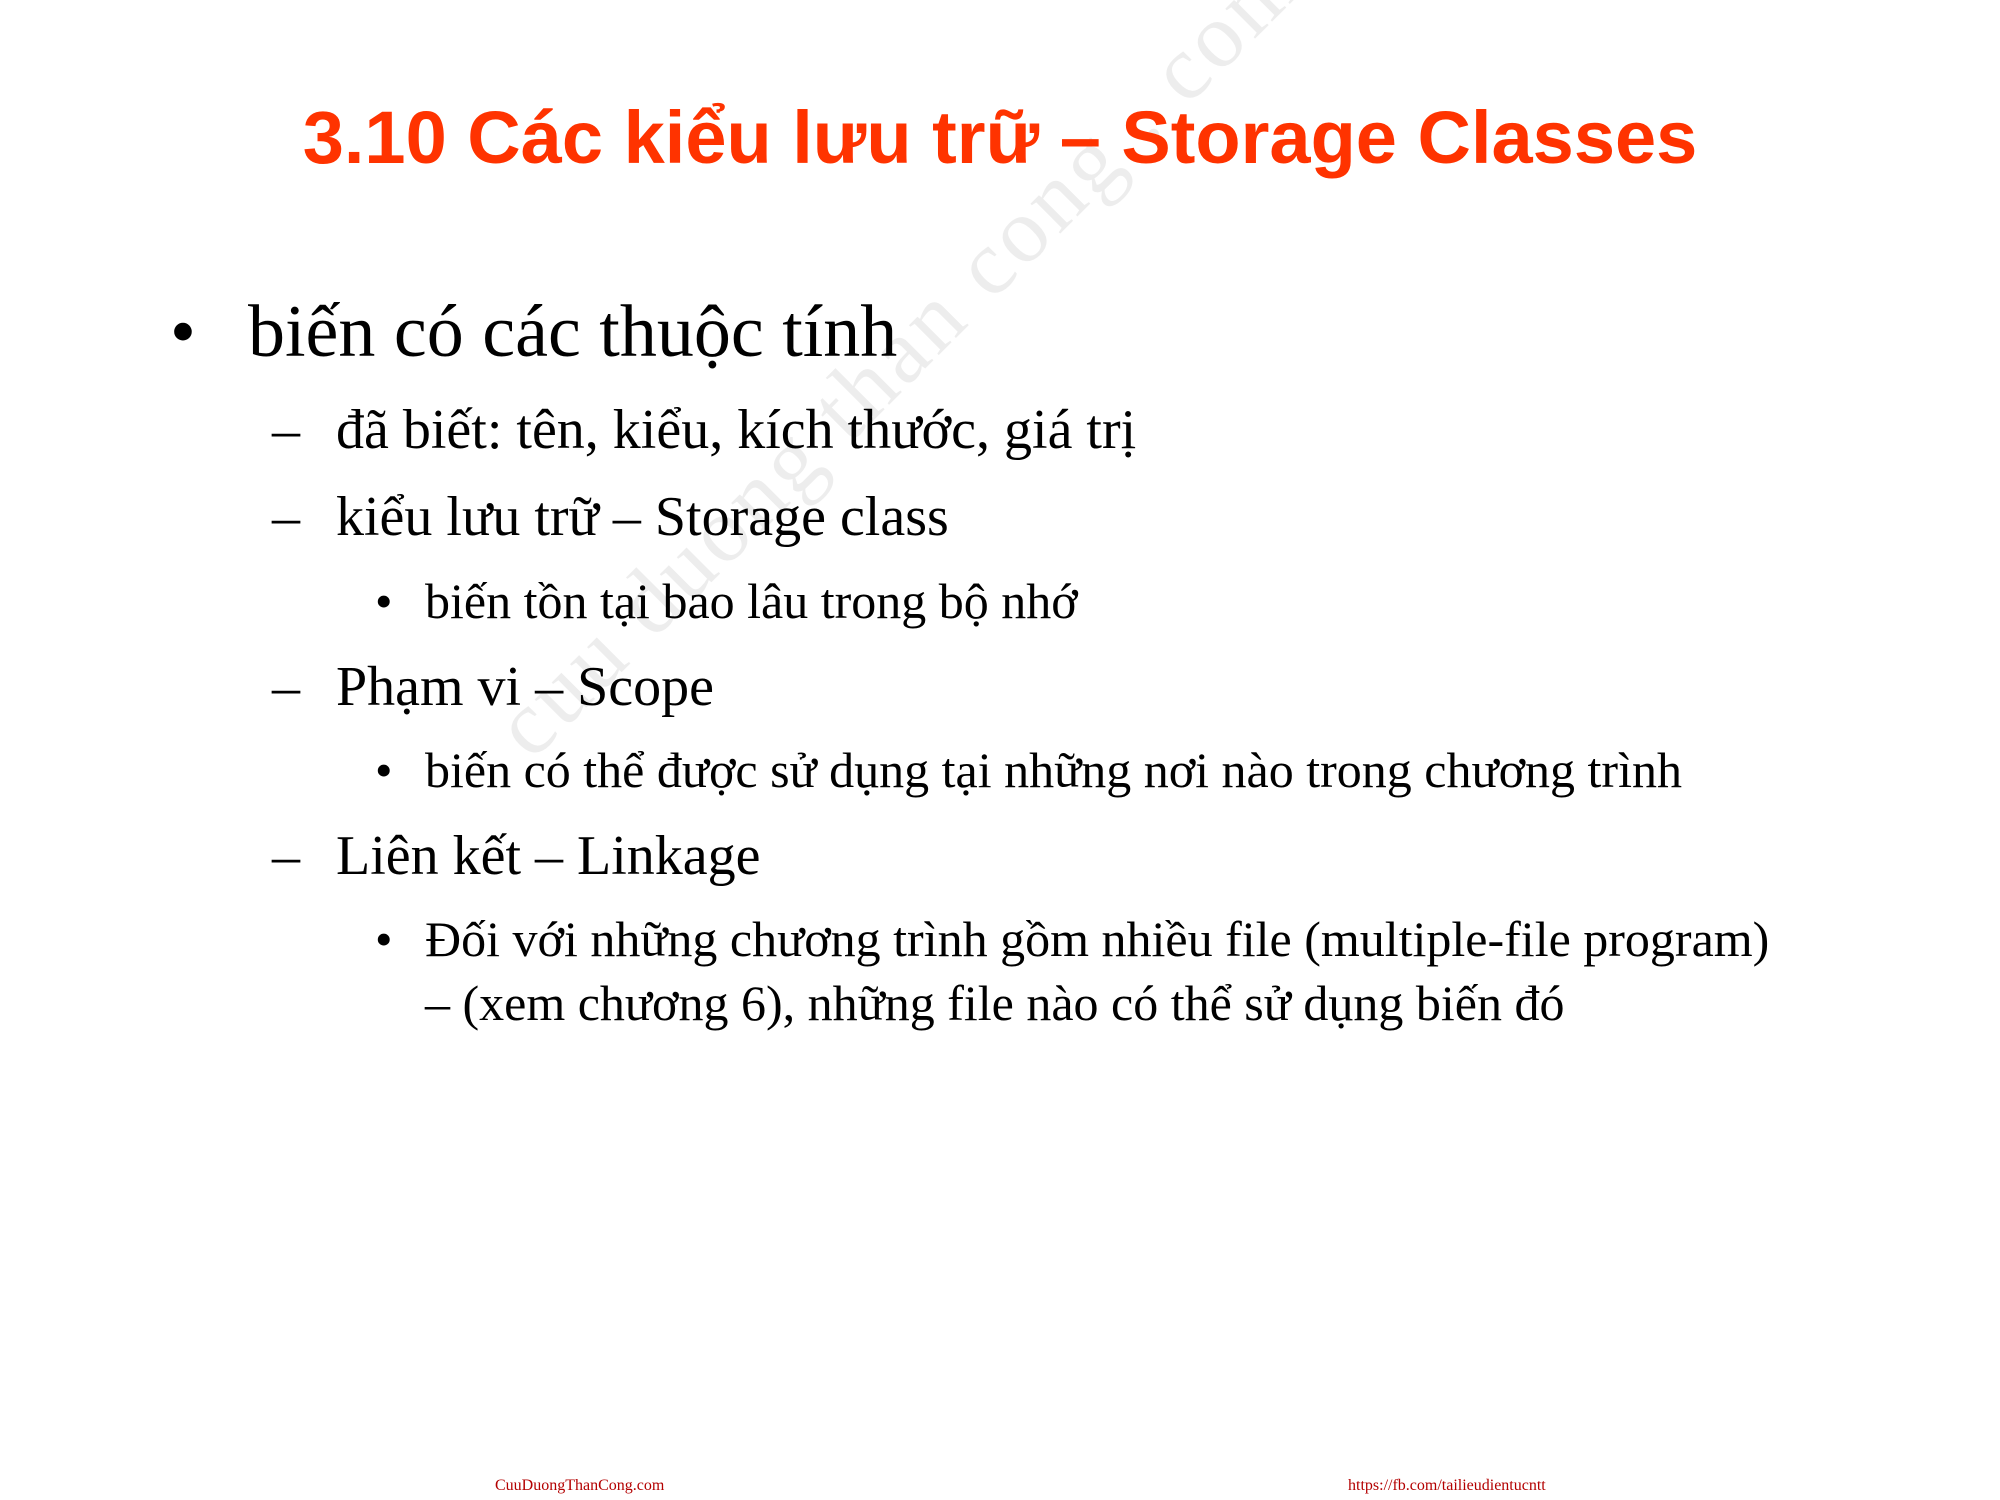 The height and width of the screenshot is (1500, 2000). I want to click on bullet-text: kiểu lưu trữ – Storage class, so click(642, 517).